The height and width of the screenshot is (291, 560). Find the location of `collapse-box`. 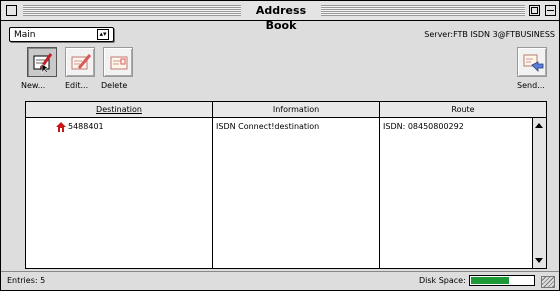

collapse-box is located at coordinates (550, 10).